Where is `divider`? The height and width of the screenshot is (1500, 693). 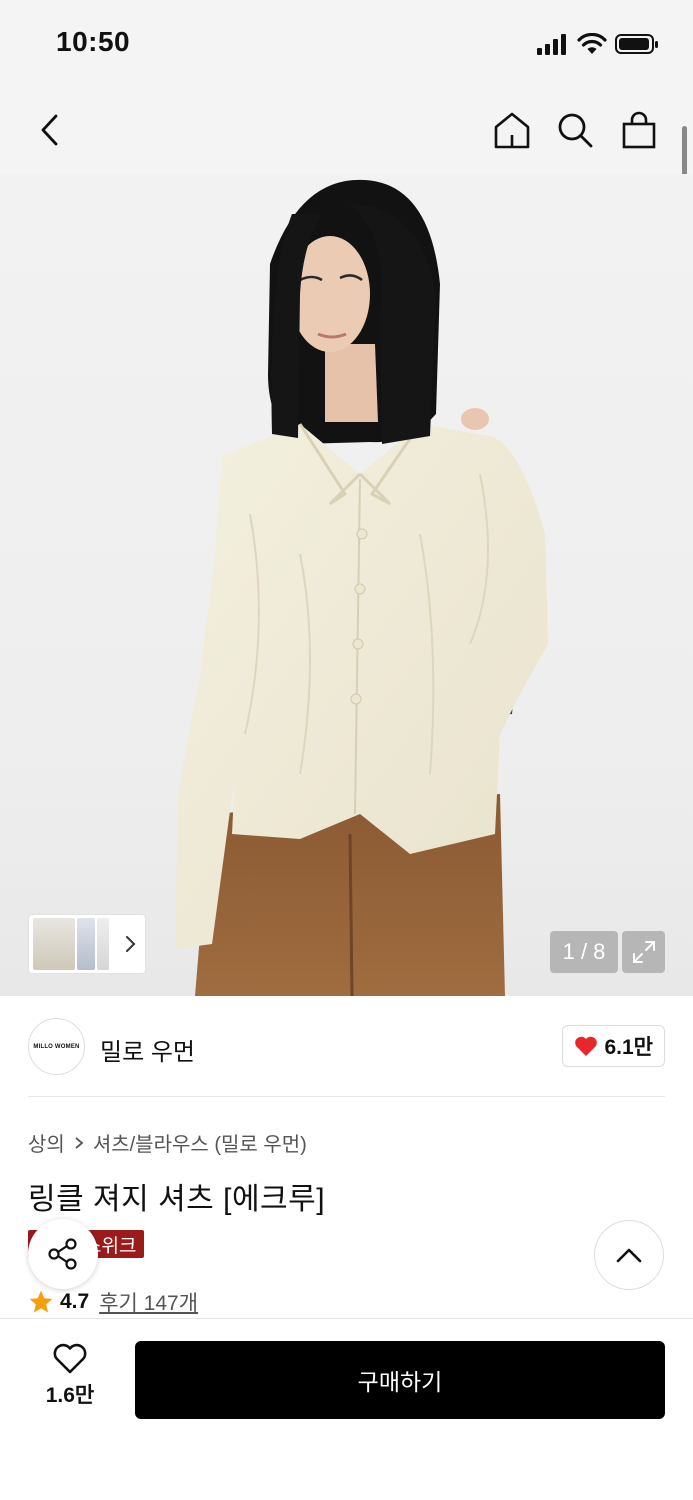 divider is located at coordinates (346, 1096).